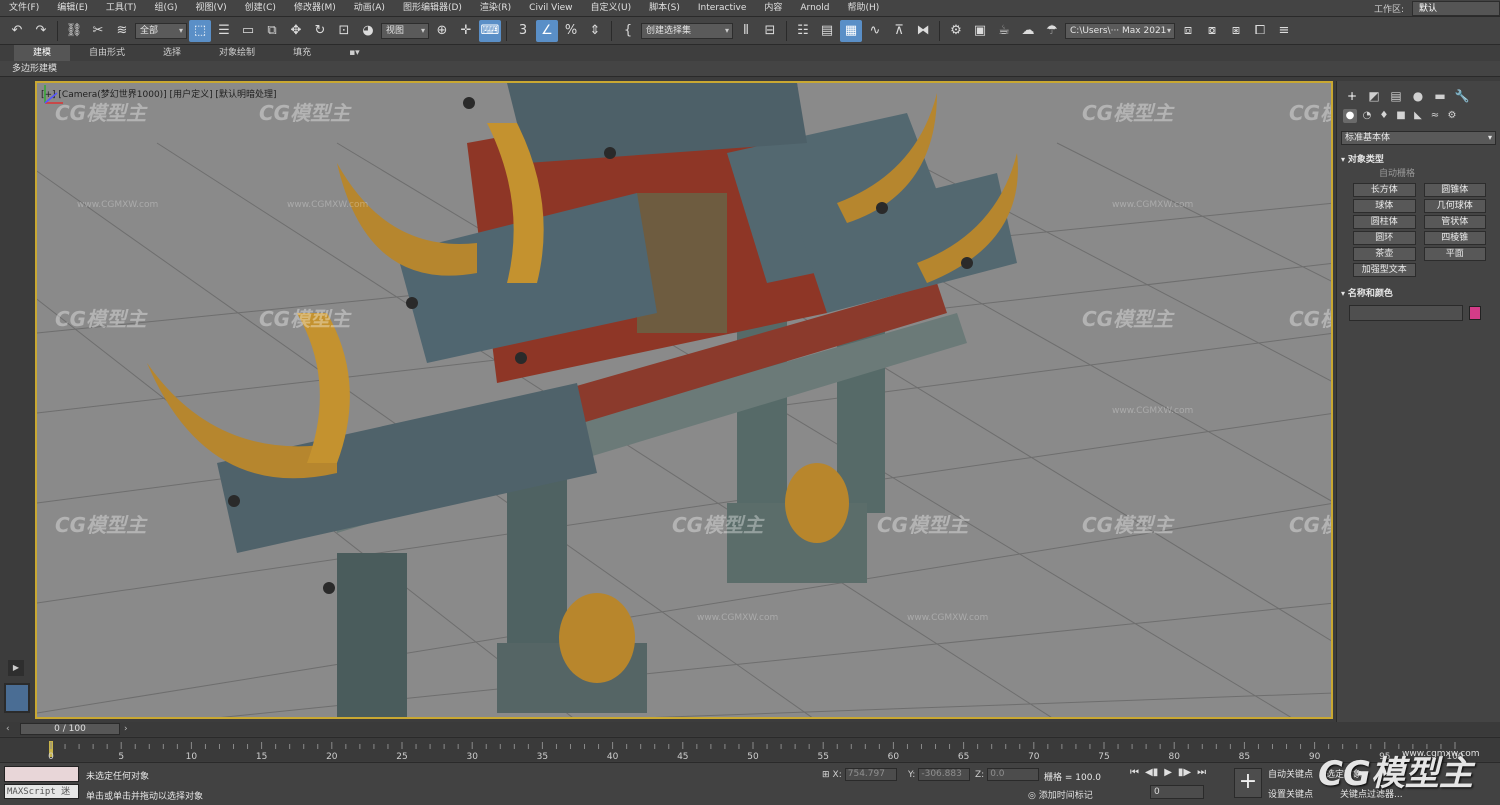 The image size is (1500, 805). I want to click on curve-editor-icon: ∿, so click(875, 31).